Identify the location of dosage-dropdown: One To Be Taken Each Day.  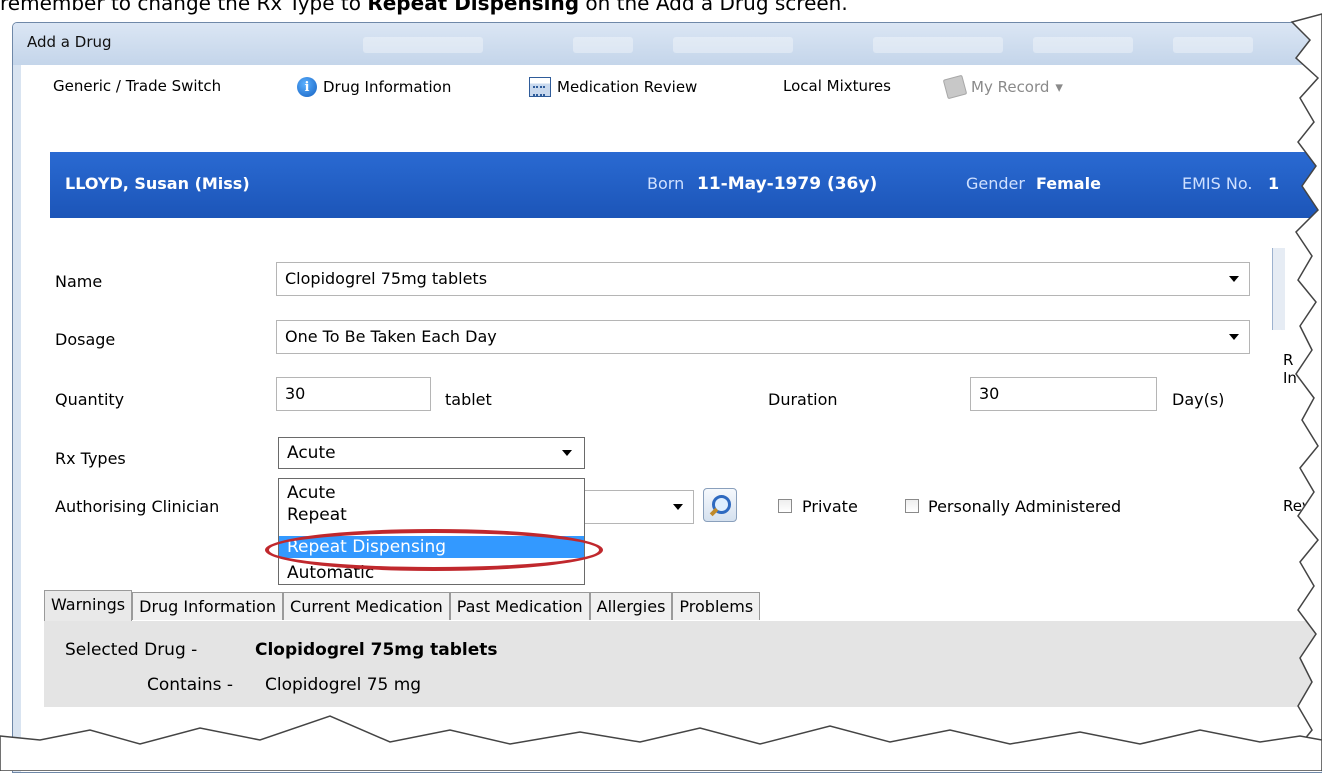
(763, 337).